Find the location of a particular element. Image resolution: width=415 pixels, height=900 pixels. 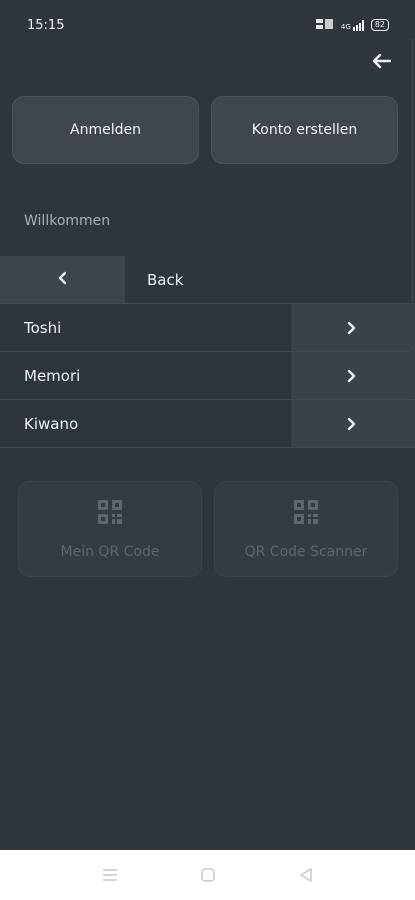

status-icons: 4G 82 is located at coordinates (352, 25).